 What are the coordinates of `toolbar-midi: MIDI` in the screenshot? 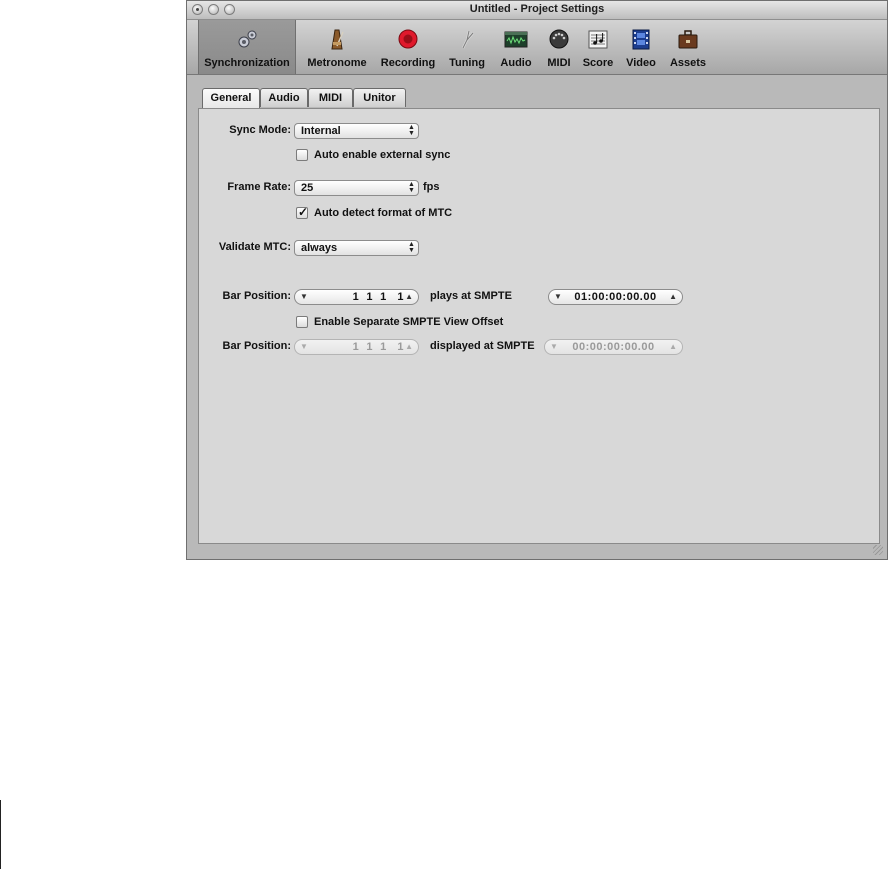 It's located at (559, 47).